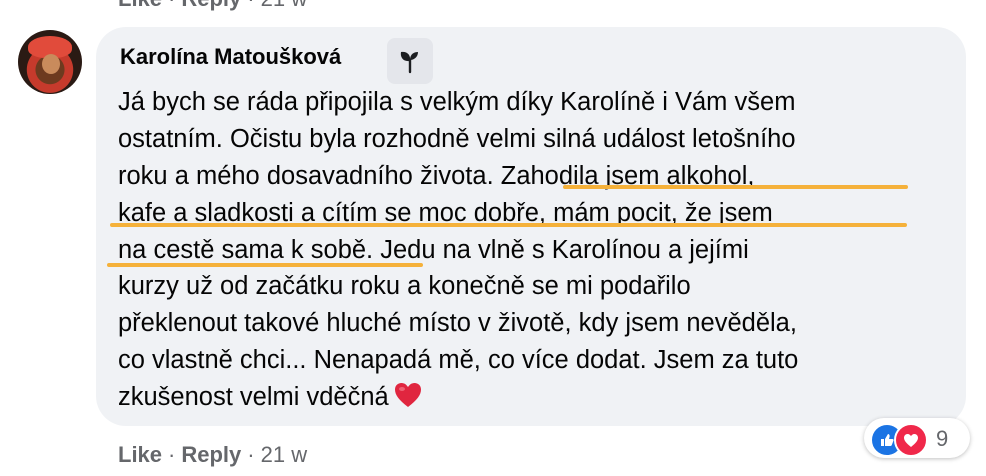  I want to click on avatar-face, so click(51, 64).